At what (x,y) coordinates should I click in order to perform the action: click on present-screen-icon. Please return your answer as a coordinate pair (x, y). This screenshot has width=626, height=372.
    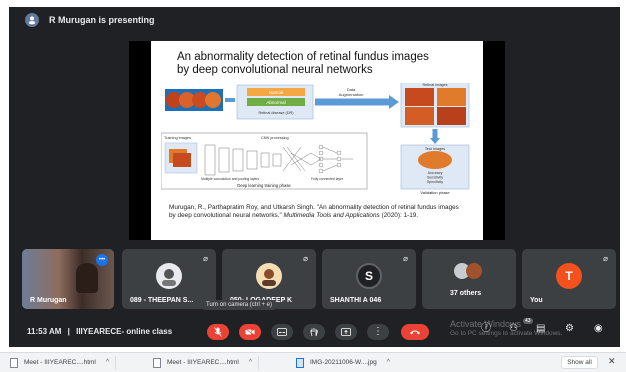
    Looking at the image, I should click on (346, 332).